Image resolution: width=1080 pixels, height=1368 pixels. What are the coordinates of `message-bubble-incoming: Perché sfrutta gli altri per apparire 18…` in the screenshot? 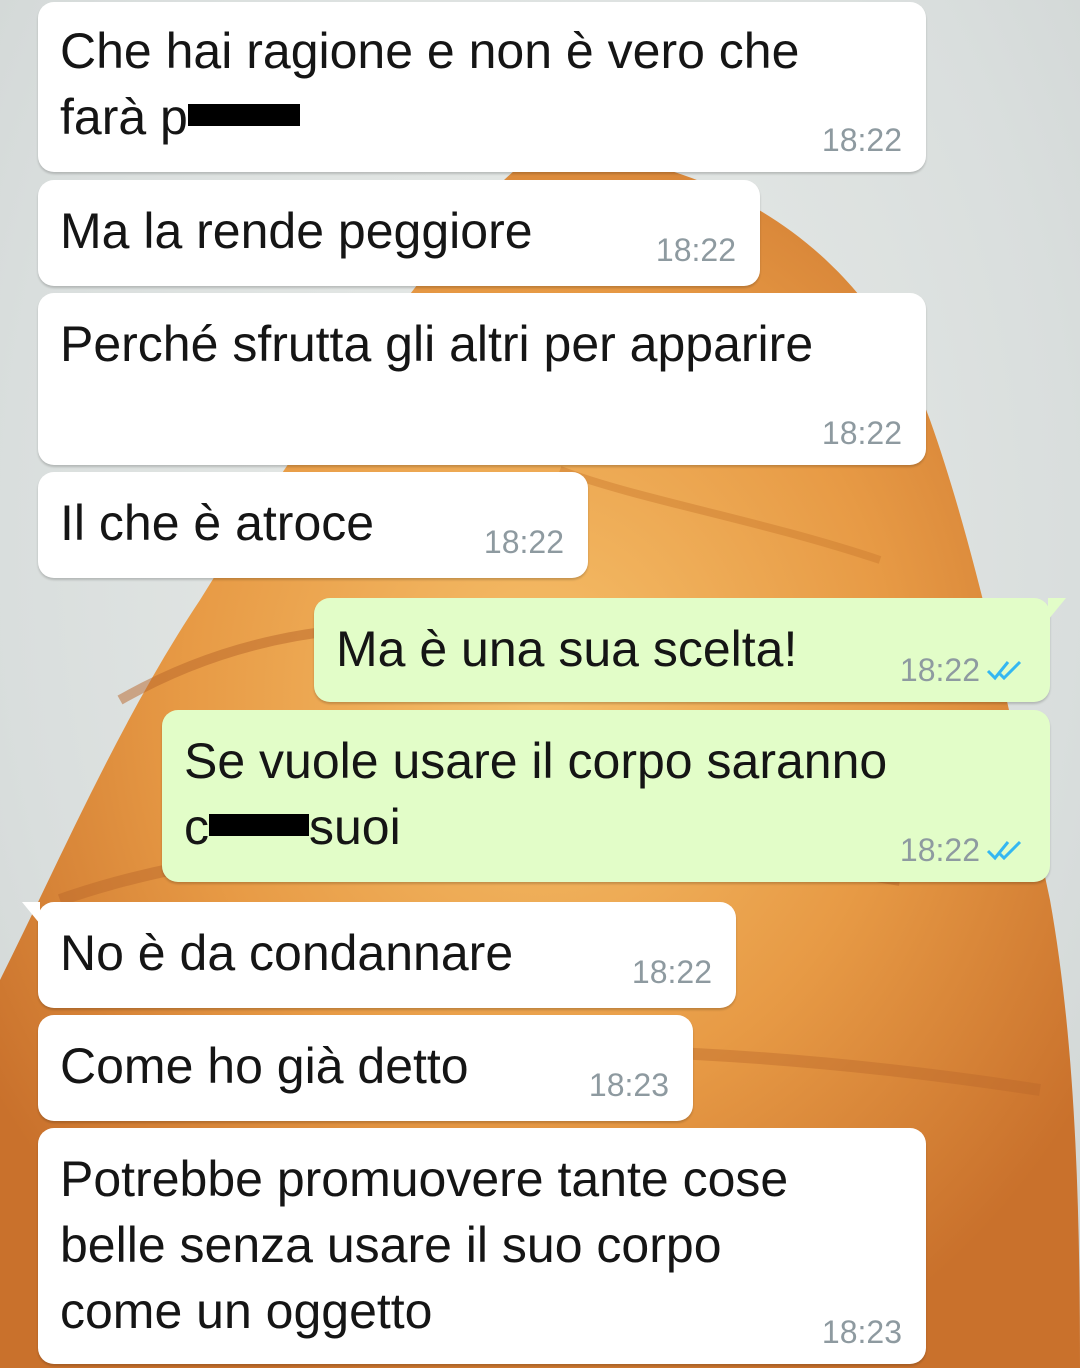 It's located at (482, 379).